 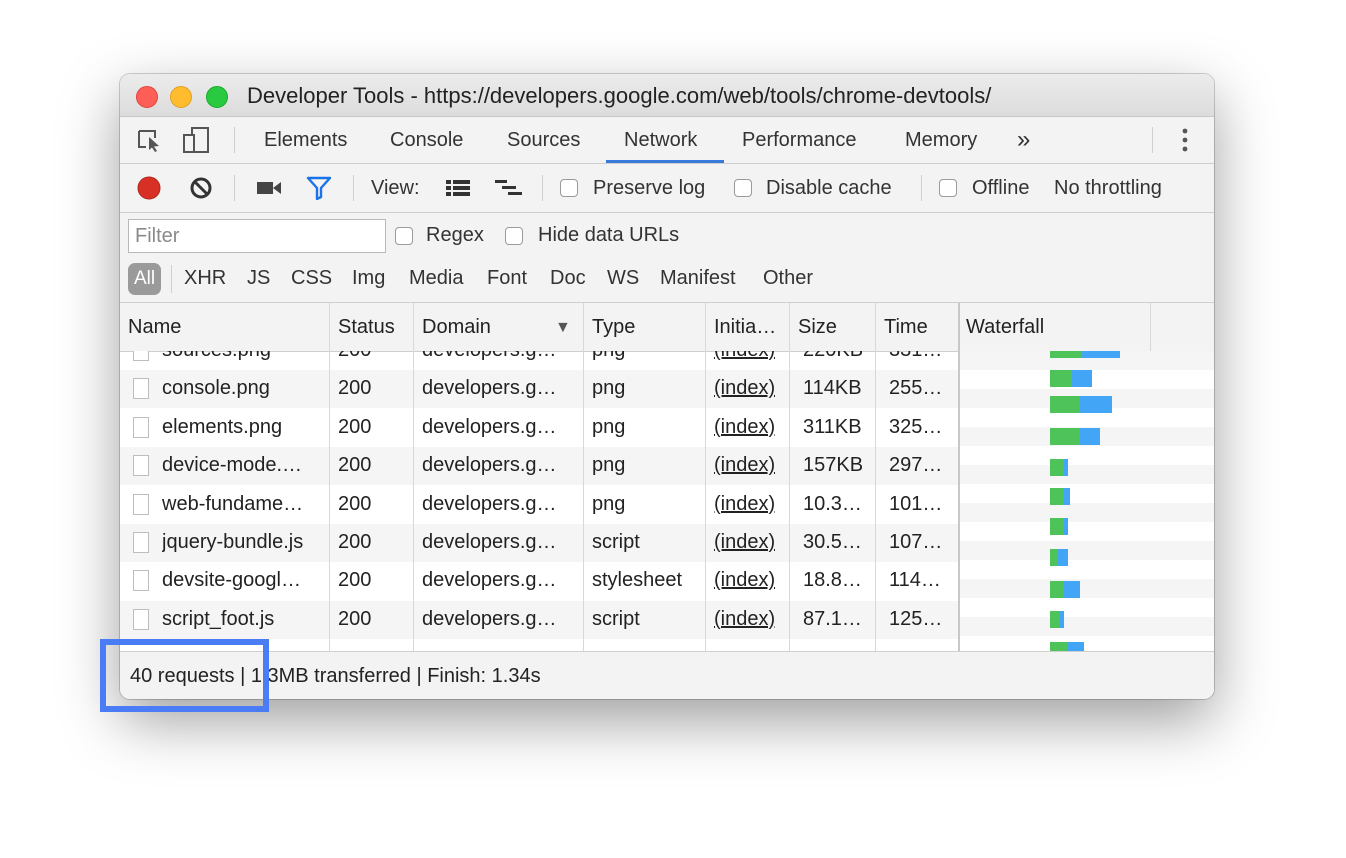 I want to click on column-header-name: Name, so click(x=154, y=327).